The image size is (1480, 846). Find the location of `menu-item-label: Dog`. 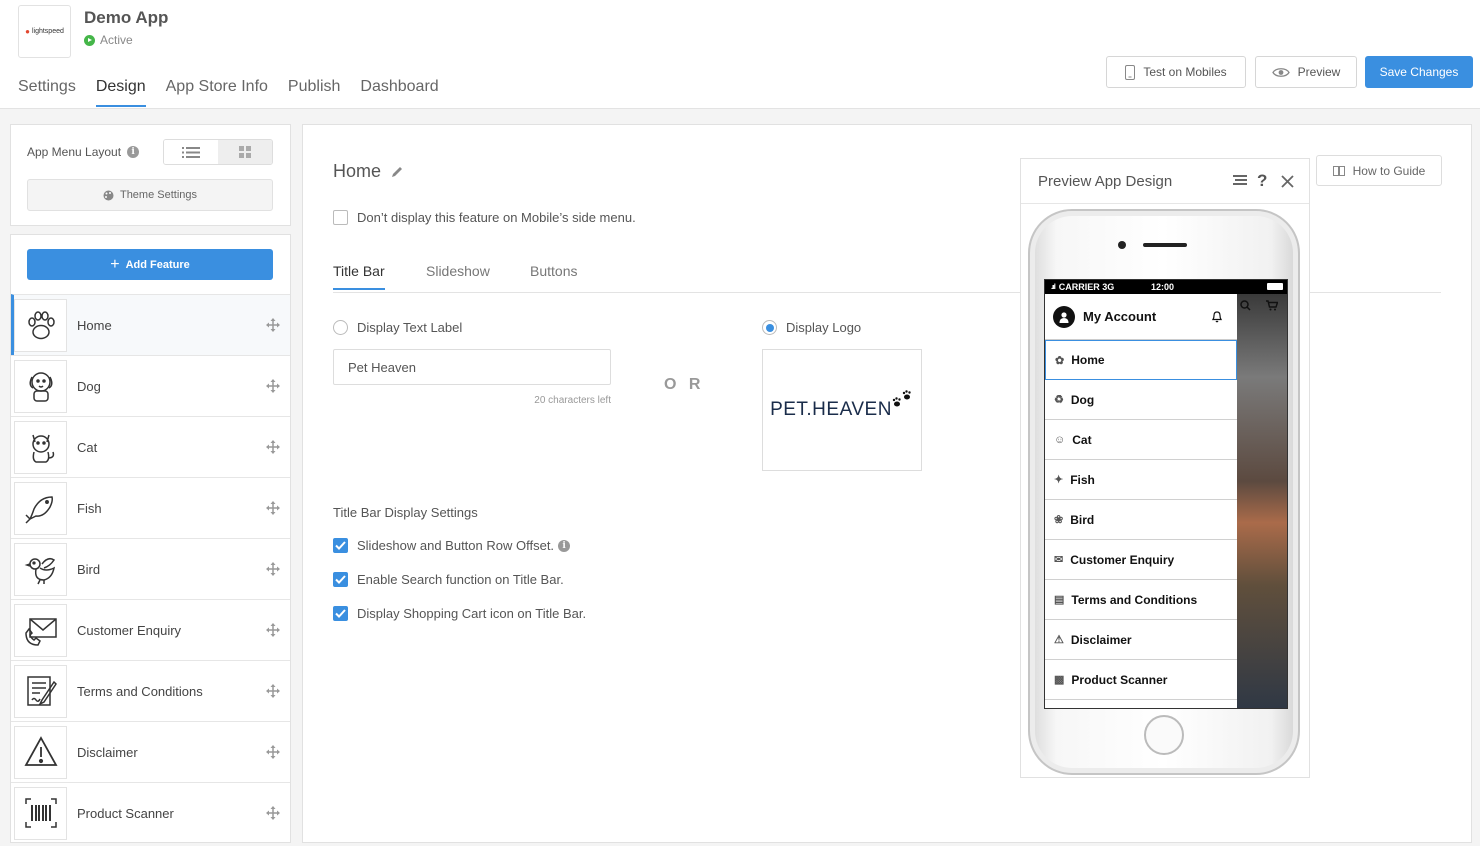

menu-item-label: Dog is located at coordinates (1082, 399).